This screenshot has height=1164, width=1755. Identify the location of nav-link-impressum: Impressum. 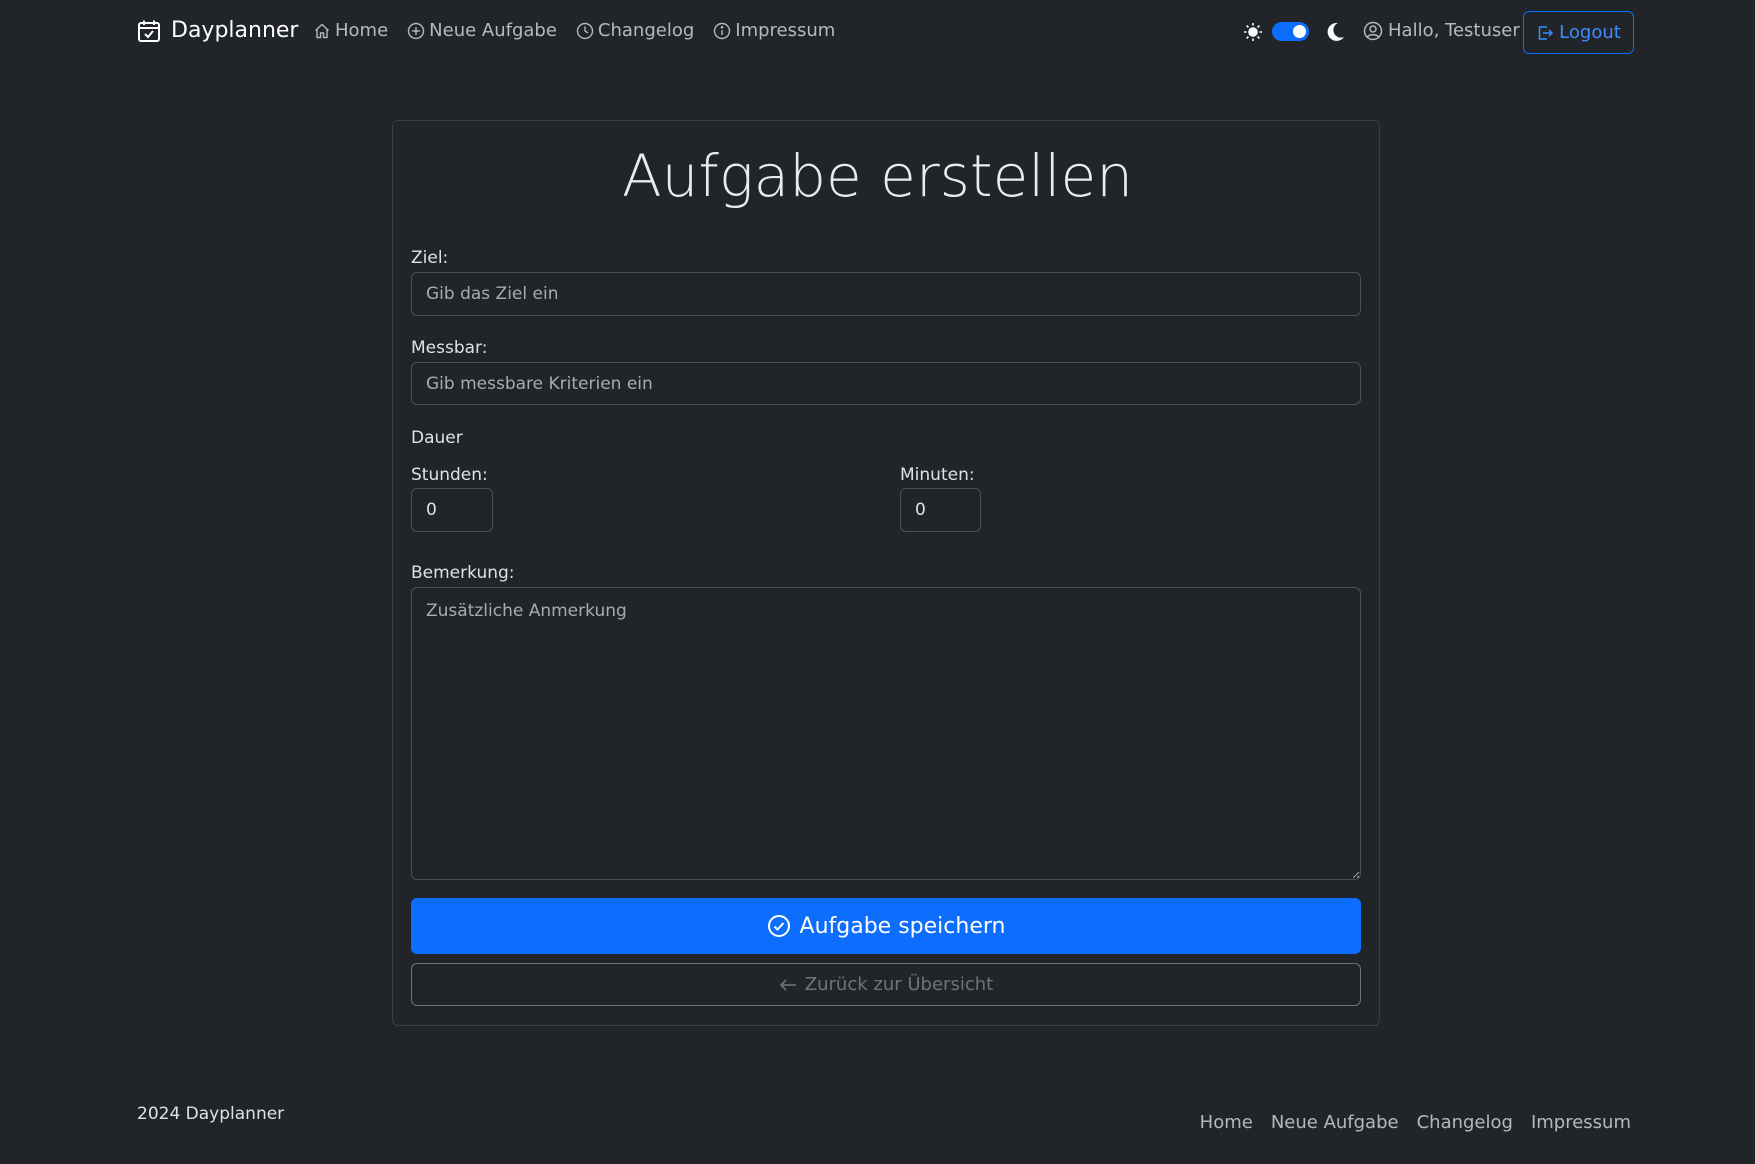
(774, 30).